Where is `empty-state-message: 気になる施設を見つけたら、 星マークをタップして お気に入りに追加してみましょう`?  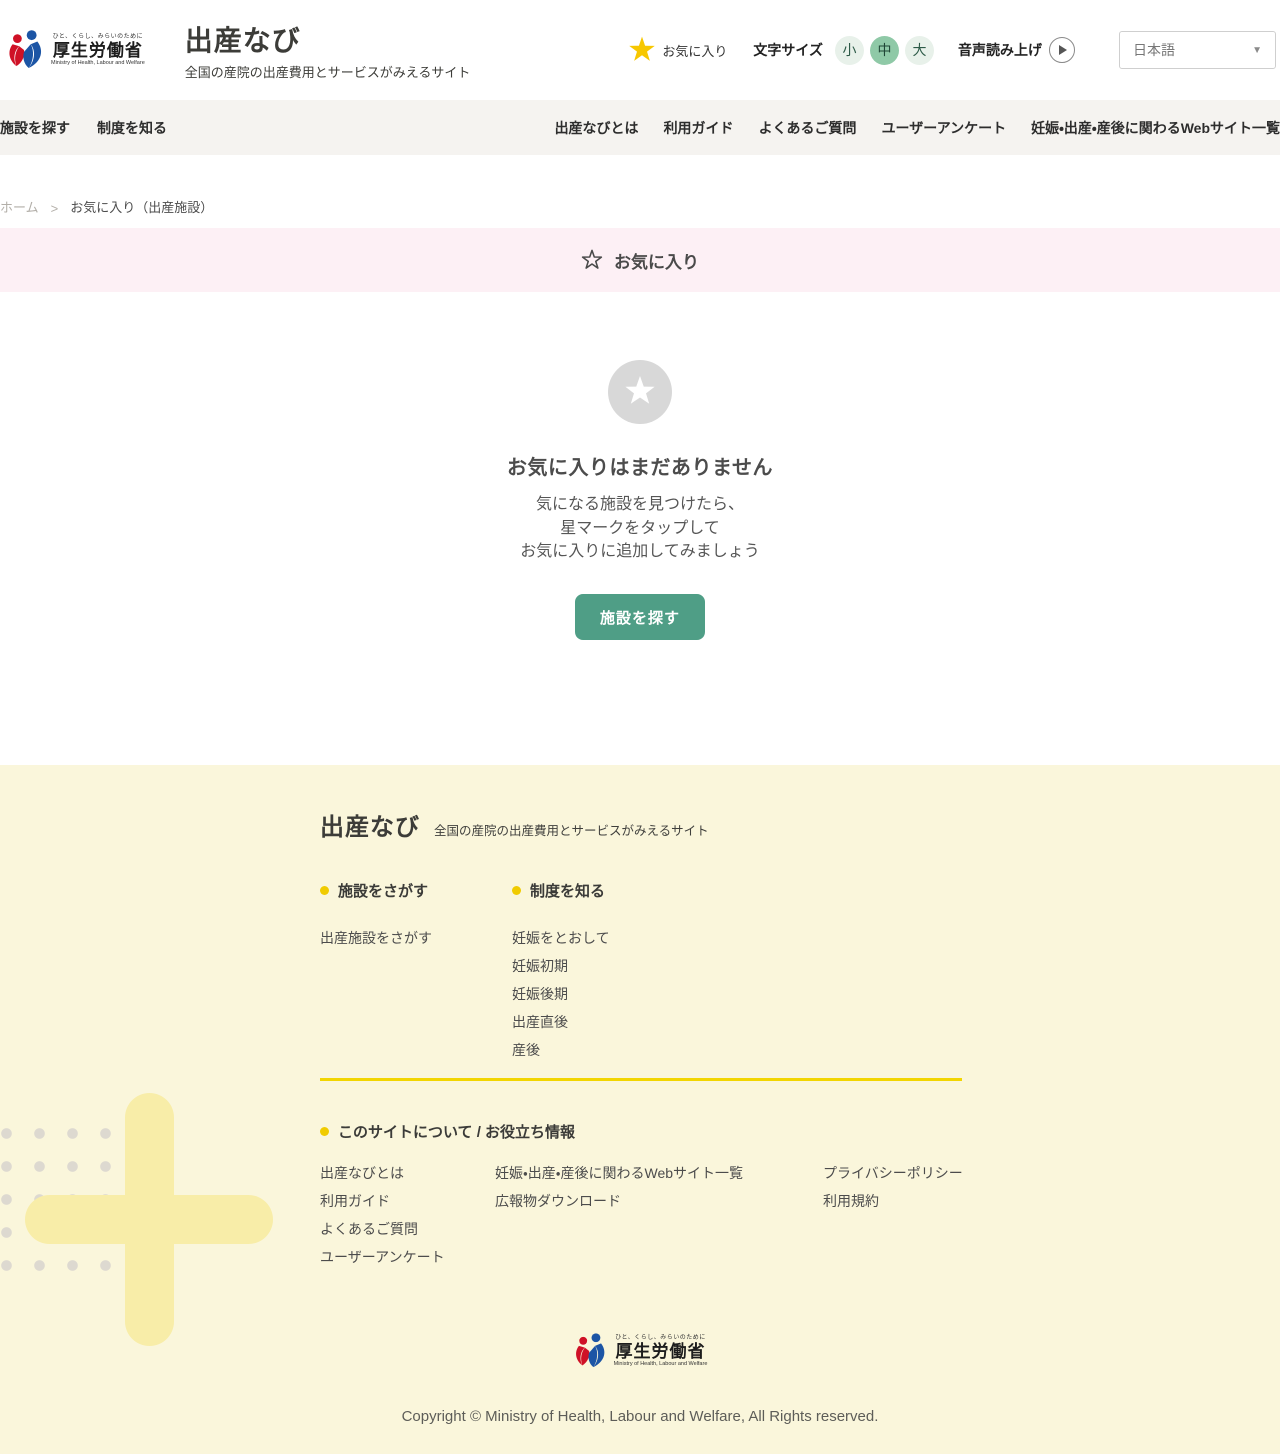
empty-state-message: 気になる施設を見つけたら、 星マークをタップして お気に入りに追加してみましょう is located at coordinates (640, 528).